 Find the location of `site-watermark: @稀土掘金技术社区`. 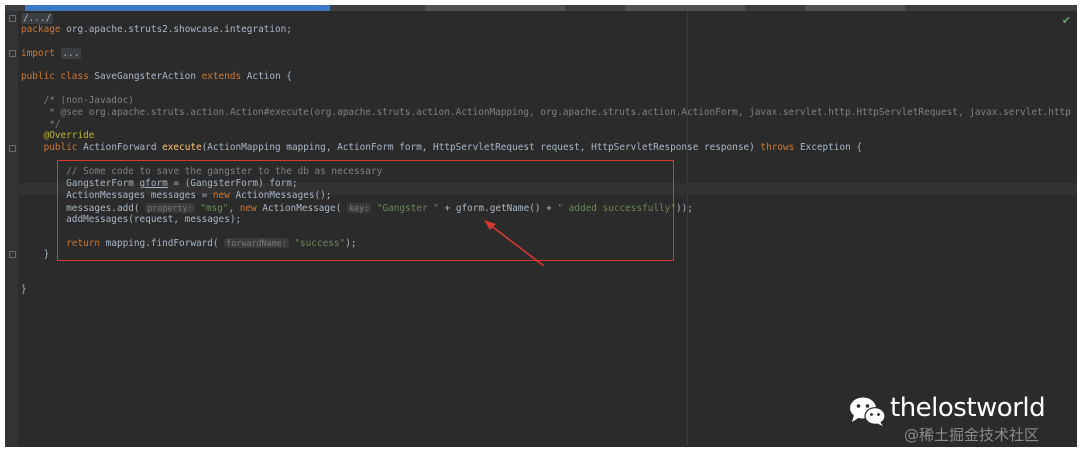

site-watermark: @稀土掘金技术社区 is located at coordinates (972, 435).